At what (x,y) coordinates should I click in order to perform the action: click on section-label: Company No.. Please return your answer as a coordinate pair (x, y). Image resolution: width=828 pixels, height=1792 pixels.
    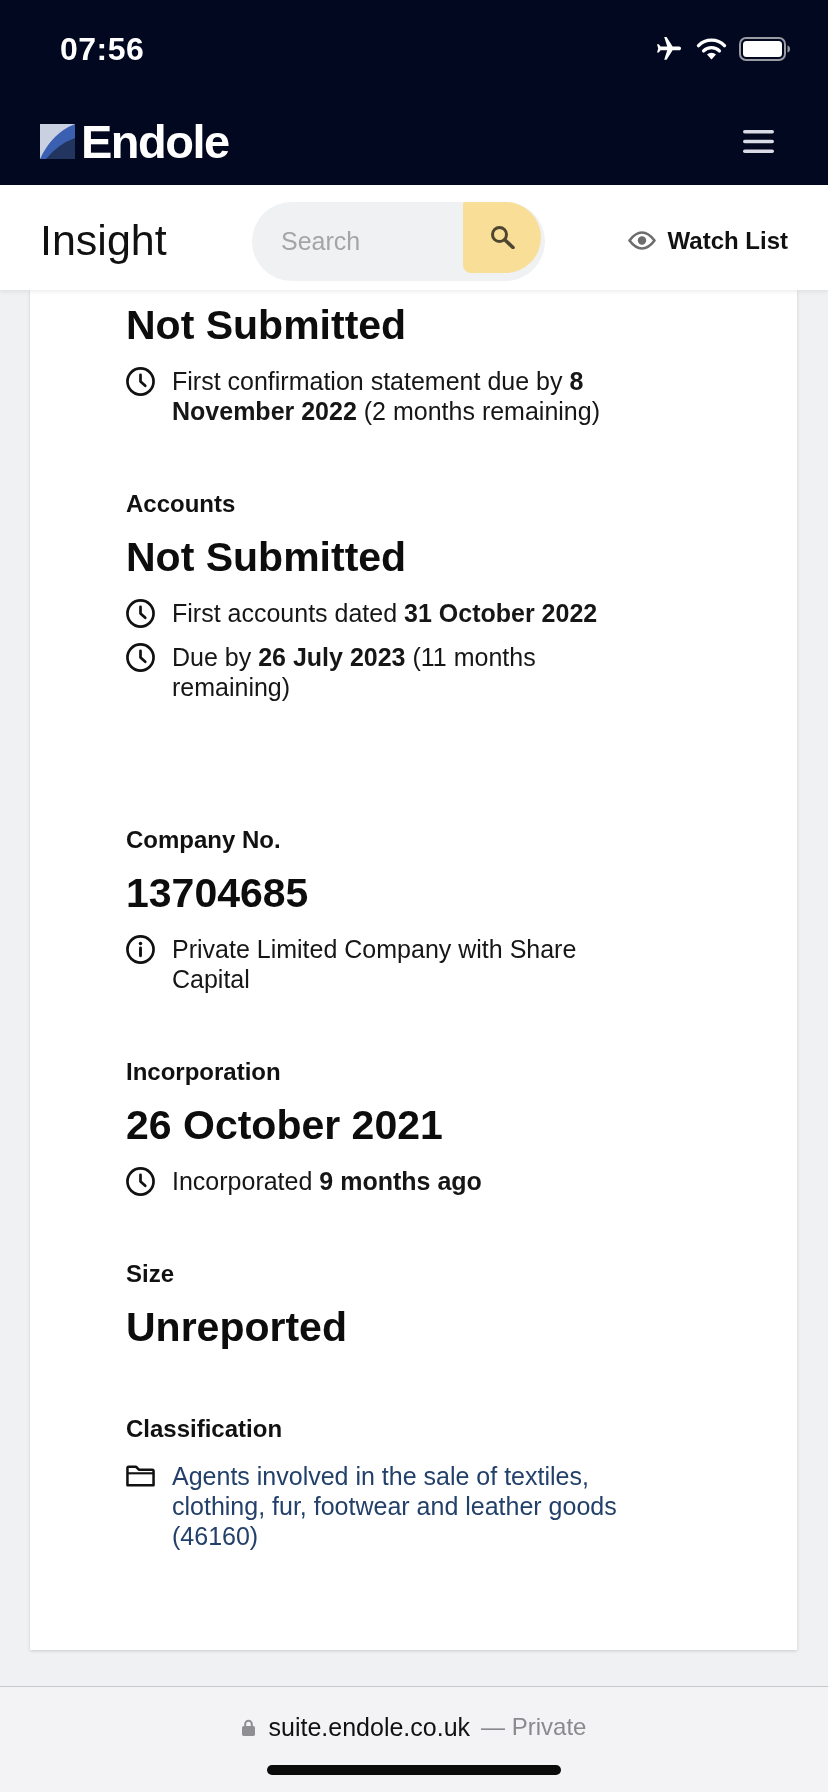
    Looking at the image, I should click on (203, 840).